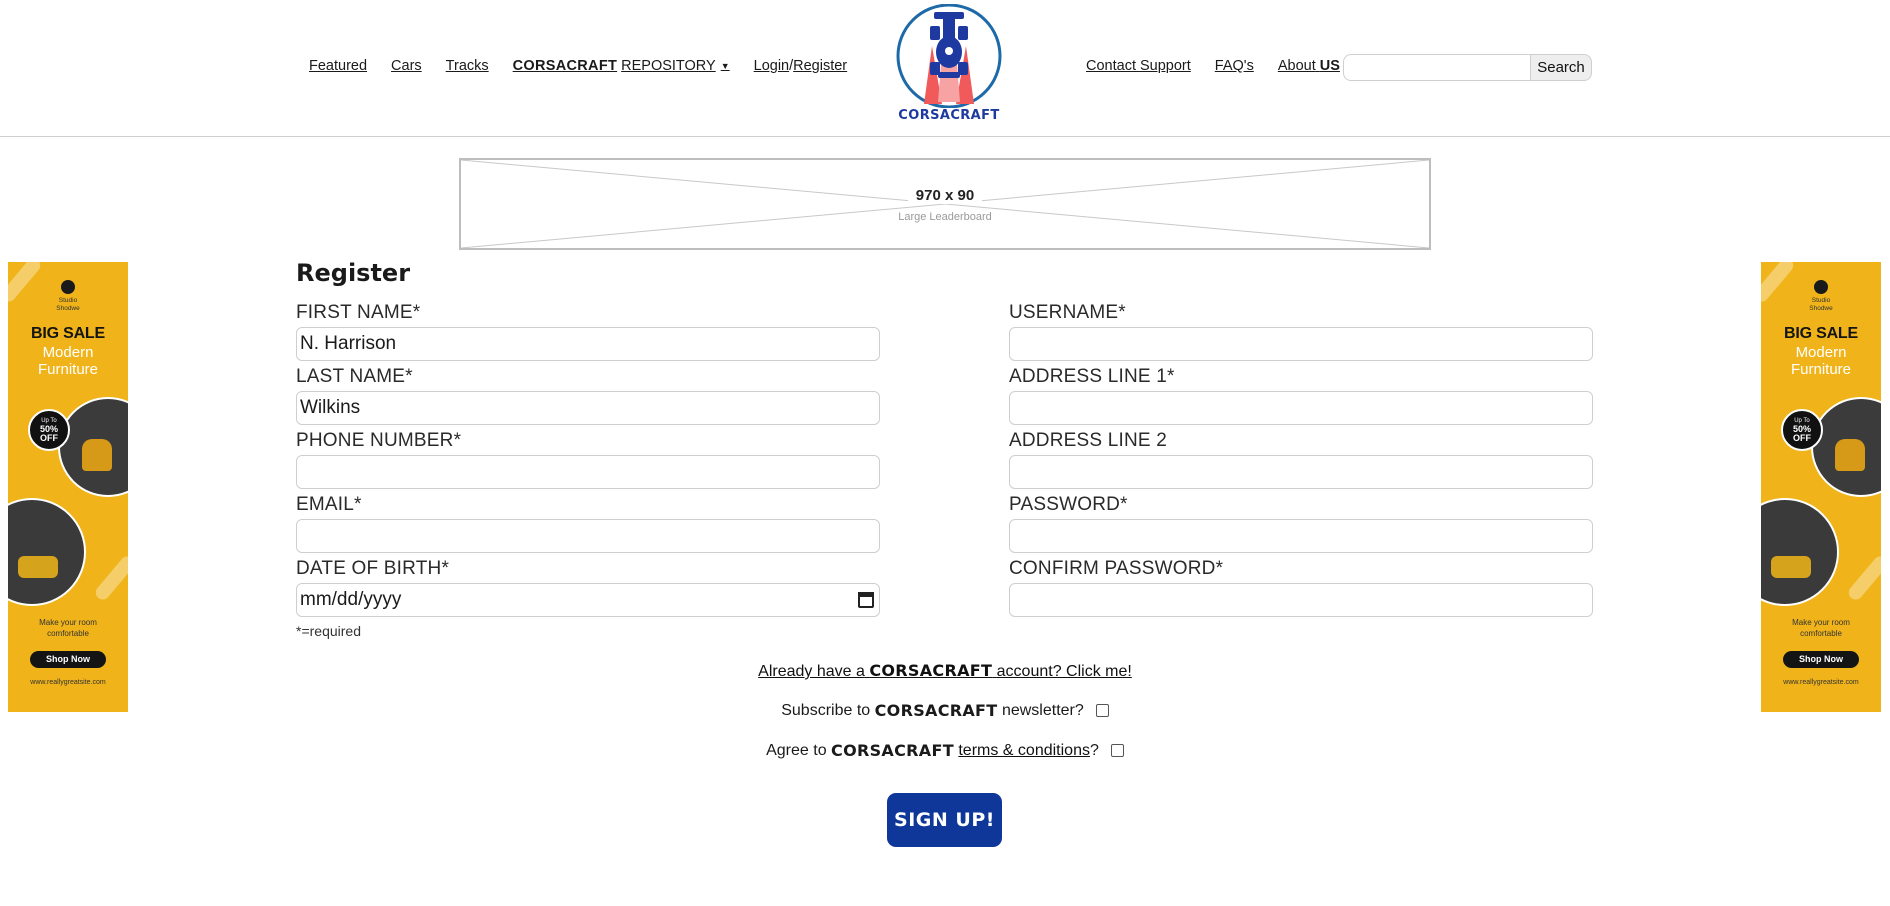 Image resolution: width=1890 pixels, height=906 pixels. I want to click on corsacraft-logo: CORSACRAFT, so click(949, 64).